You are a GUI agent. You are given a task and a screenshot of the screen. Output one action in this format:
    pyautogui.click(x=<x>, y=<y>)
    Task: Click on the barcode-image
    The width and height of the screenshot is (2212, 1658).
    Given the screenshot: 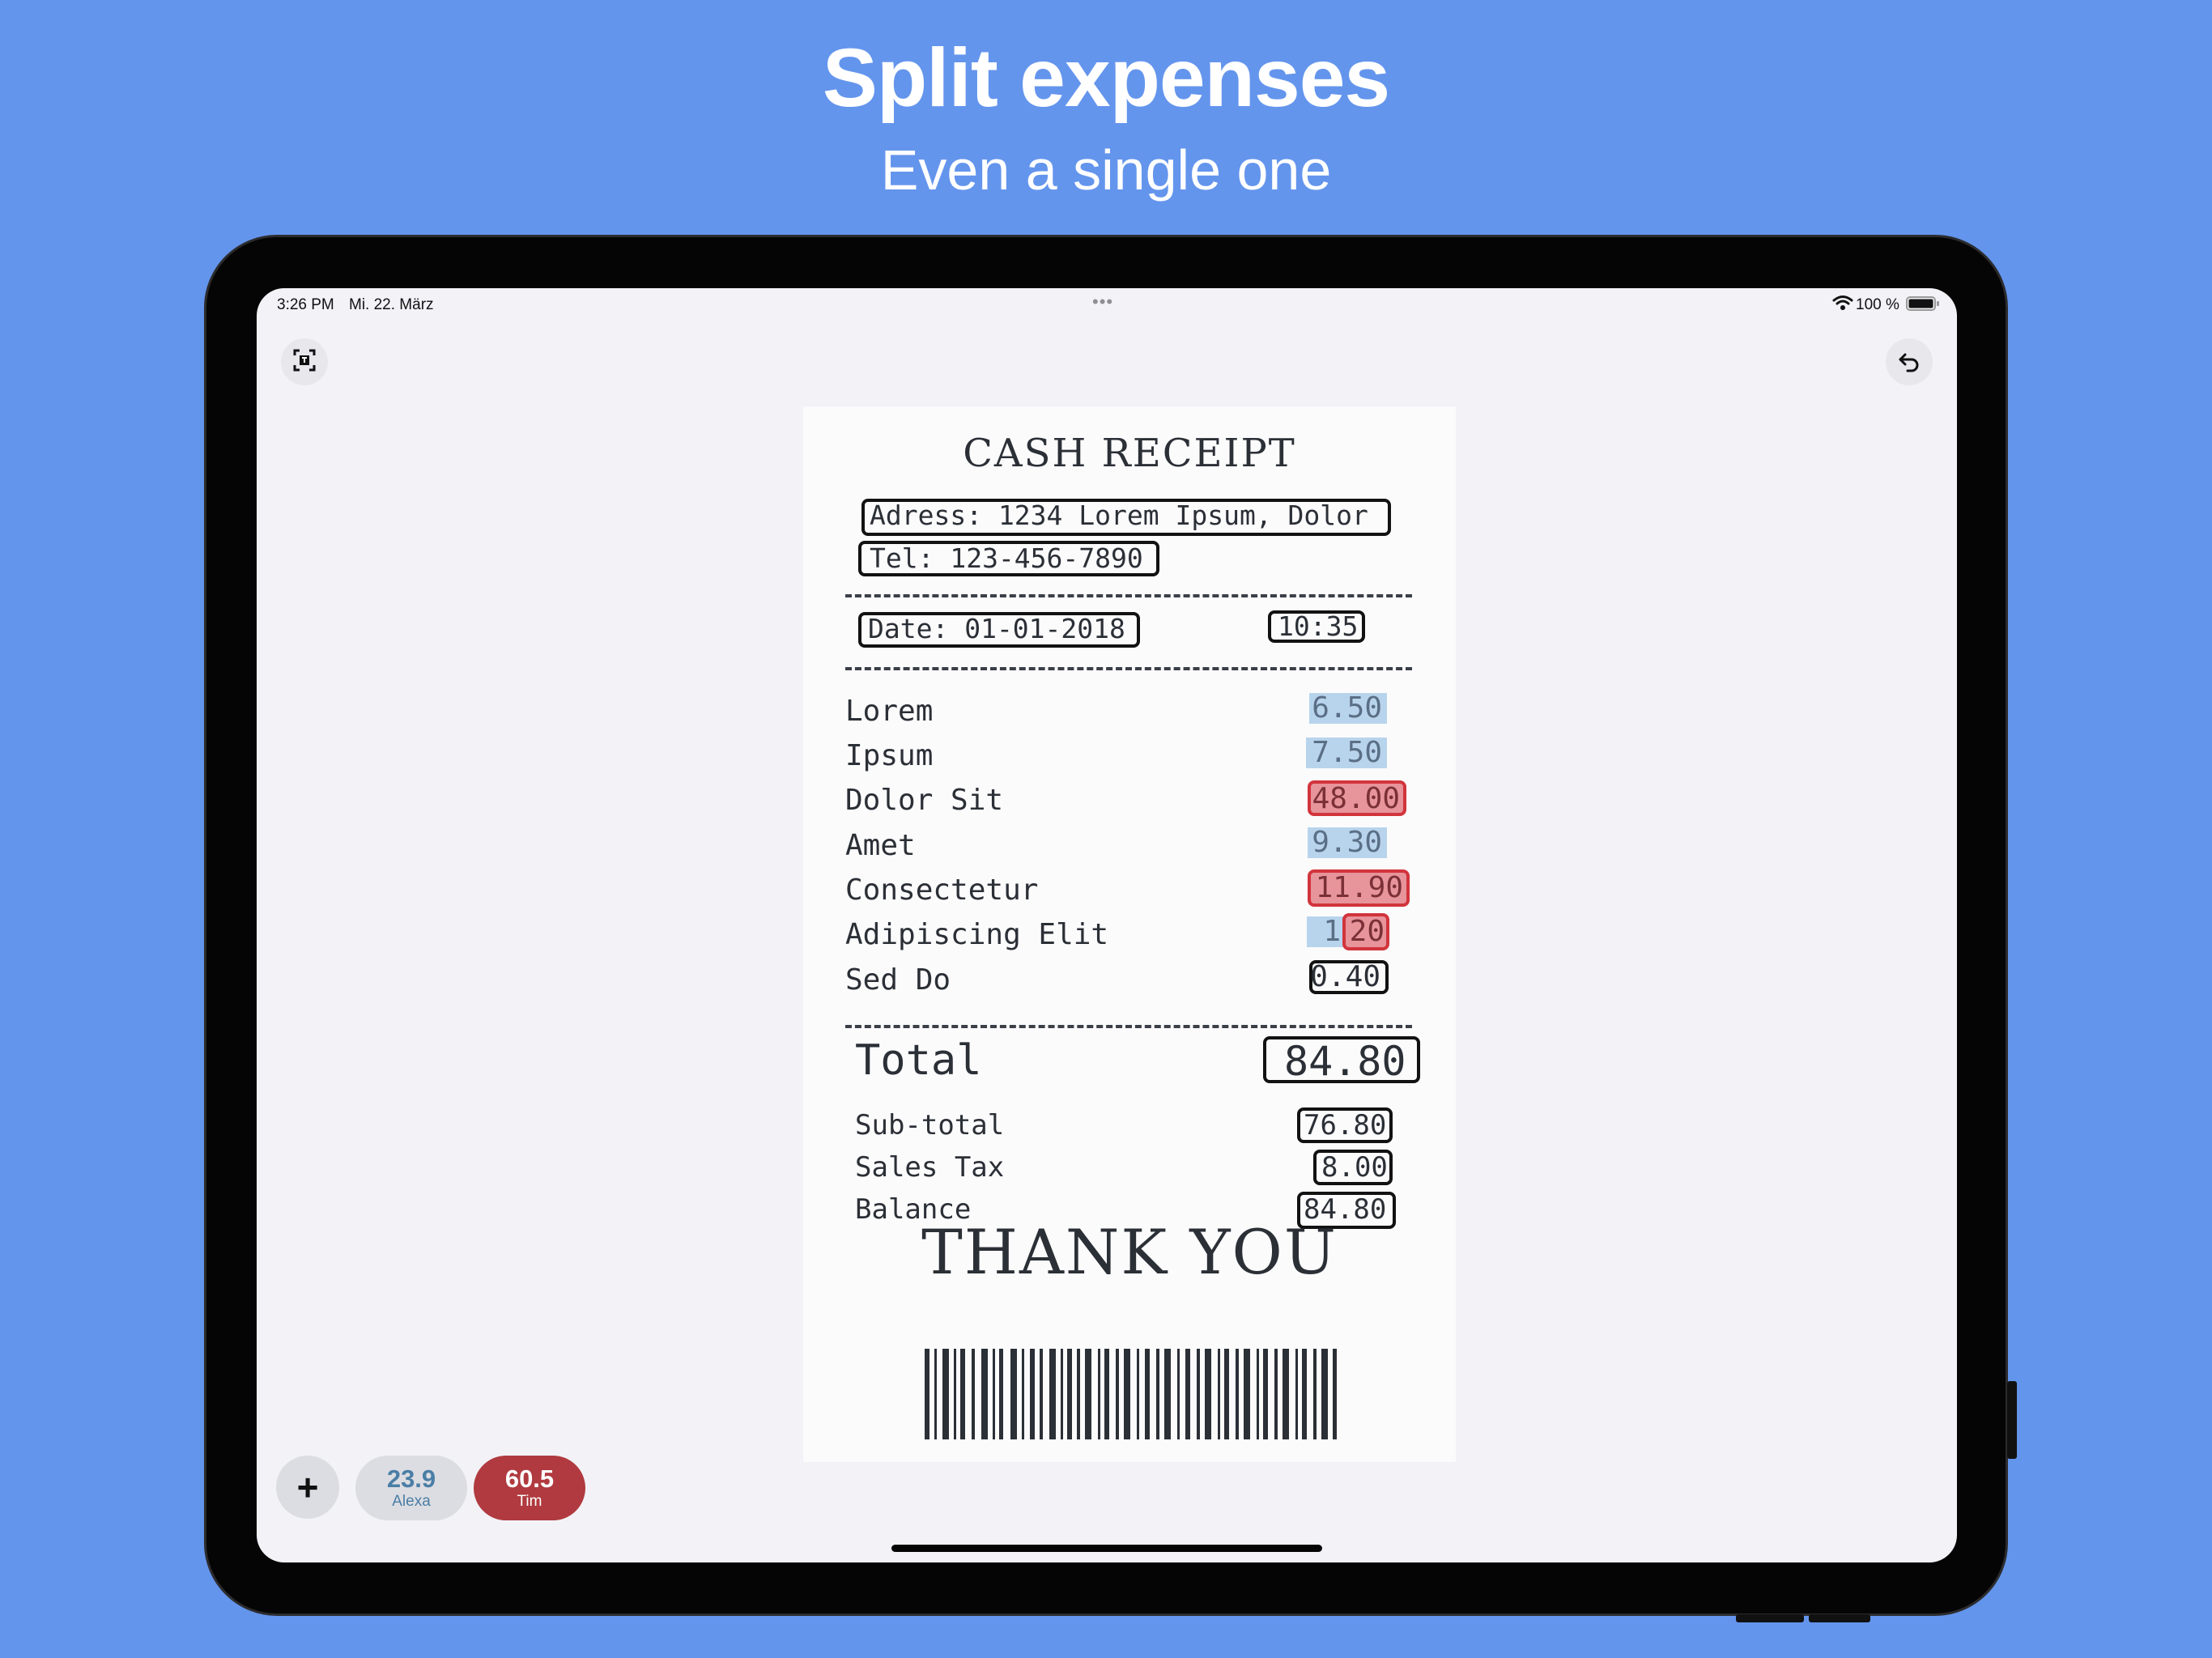 What is the action you would take?
    pyautogui.click(x=1131, y=1394)
    